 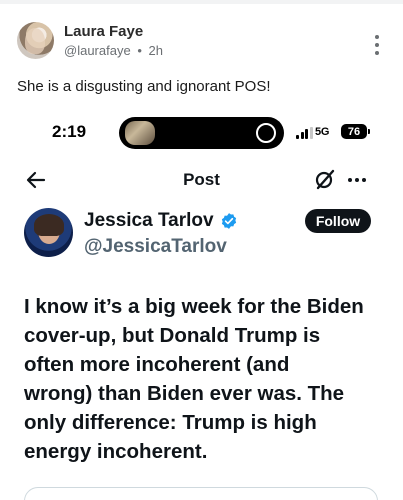 I want to click on network-type: 5G, so click(x=322, y=132).